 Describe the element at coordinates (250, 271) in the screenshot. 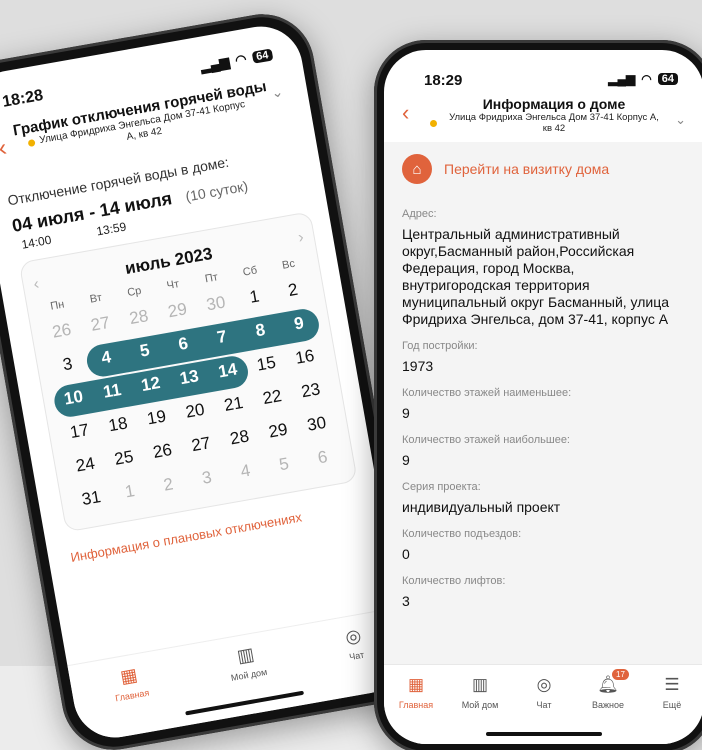

I see `weekday-label: Сб` at that location.